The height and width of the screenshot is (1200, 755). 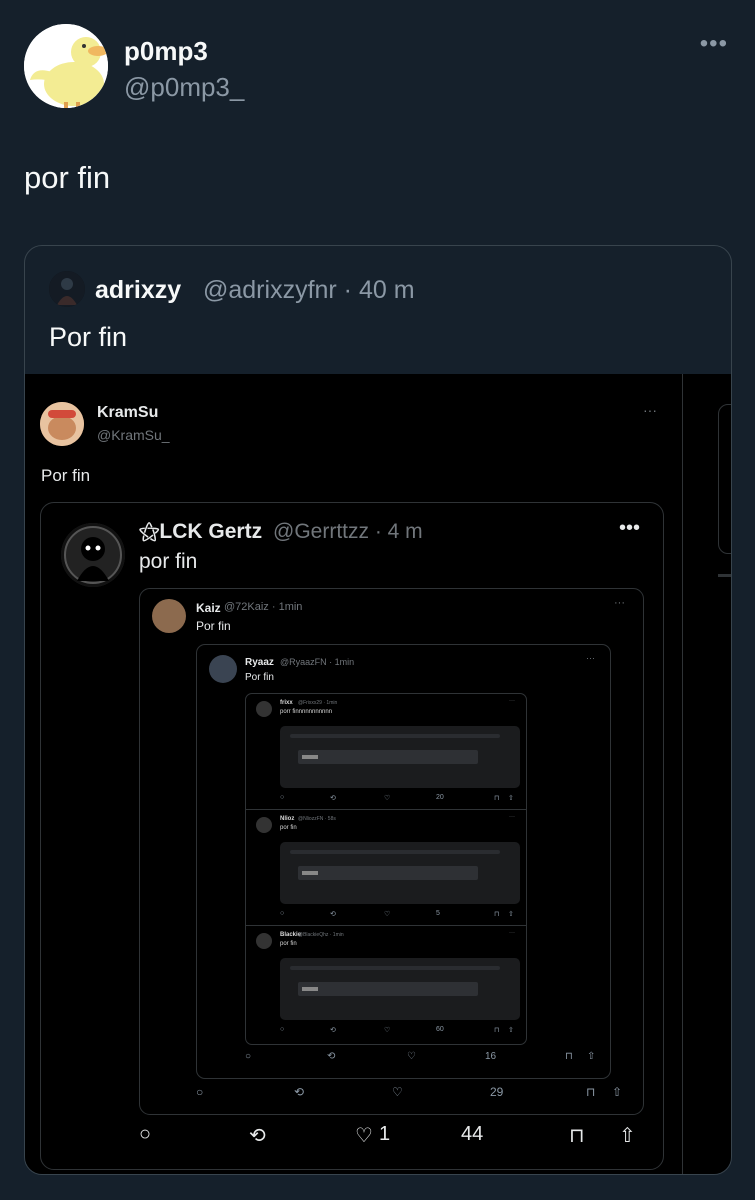 What do you see at coordinates (438, 913) in the screenshot?
I see `views-count: 5` at bounding box center [438, 913].